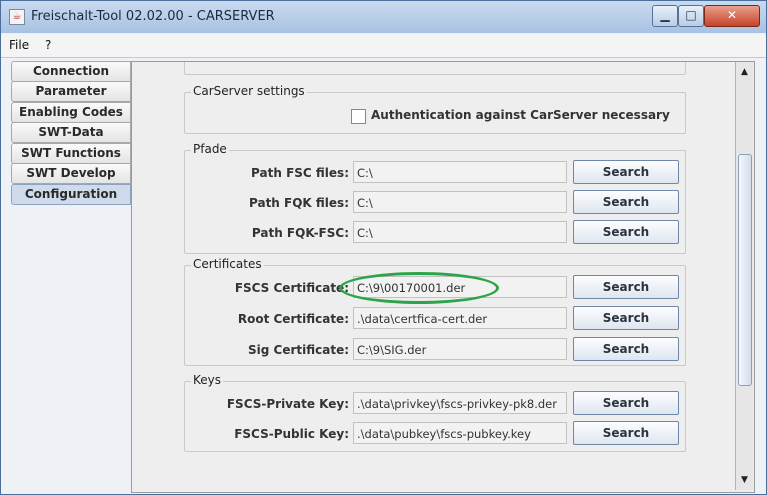  Describe the element at coordinates (626, 202) in the screenshot. I see `path-fqk-search-button: Search` at that location.